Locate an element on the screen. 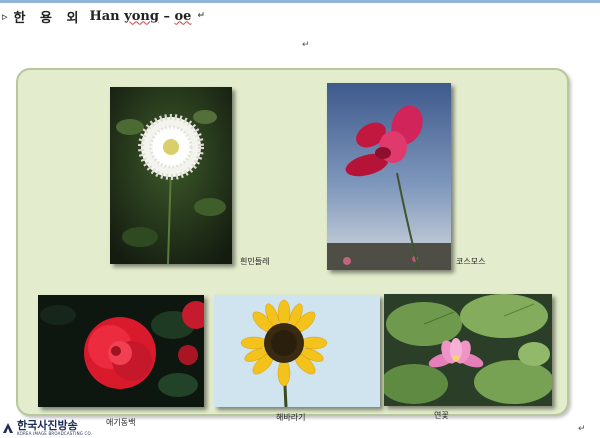 The width and height of the screenshot is (600, 438). watermark-logo: 한국사진방송 KOREA IMAGE BROADCASTING CO. is located at coordinates (47, 428).